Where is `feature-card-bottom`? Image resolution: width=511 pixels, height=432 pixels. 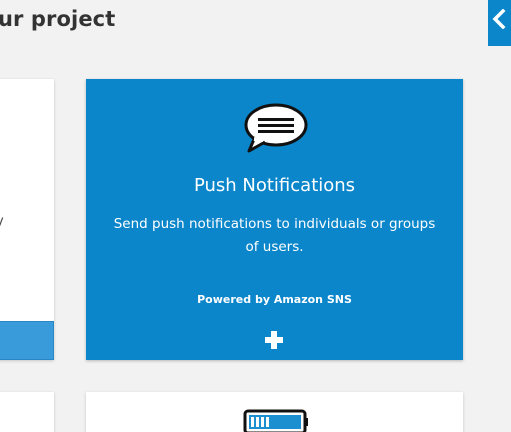
feature-card-bottom is located at coordinates (274, 412).